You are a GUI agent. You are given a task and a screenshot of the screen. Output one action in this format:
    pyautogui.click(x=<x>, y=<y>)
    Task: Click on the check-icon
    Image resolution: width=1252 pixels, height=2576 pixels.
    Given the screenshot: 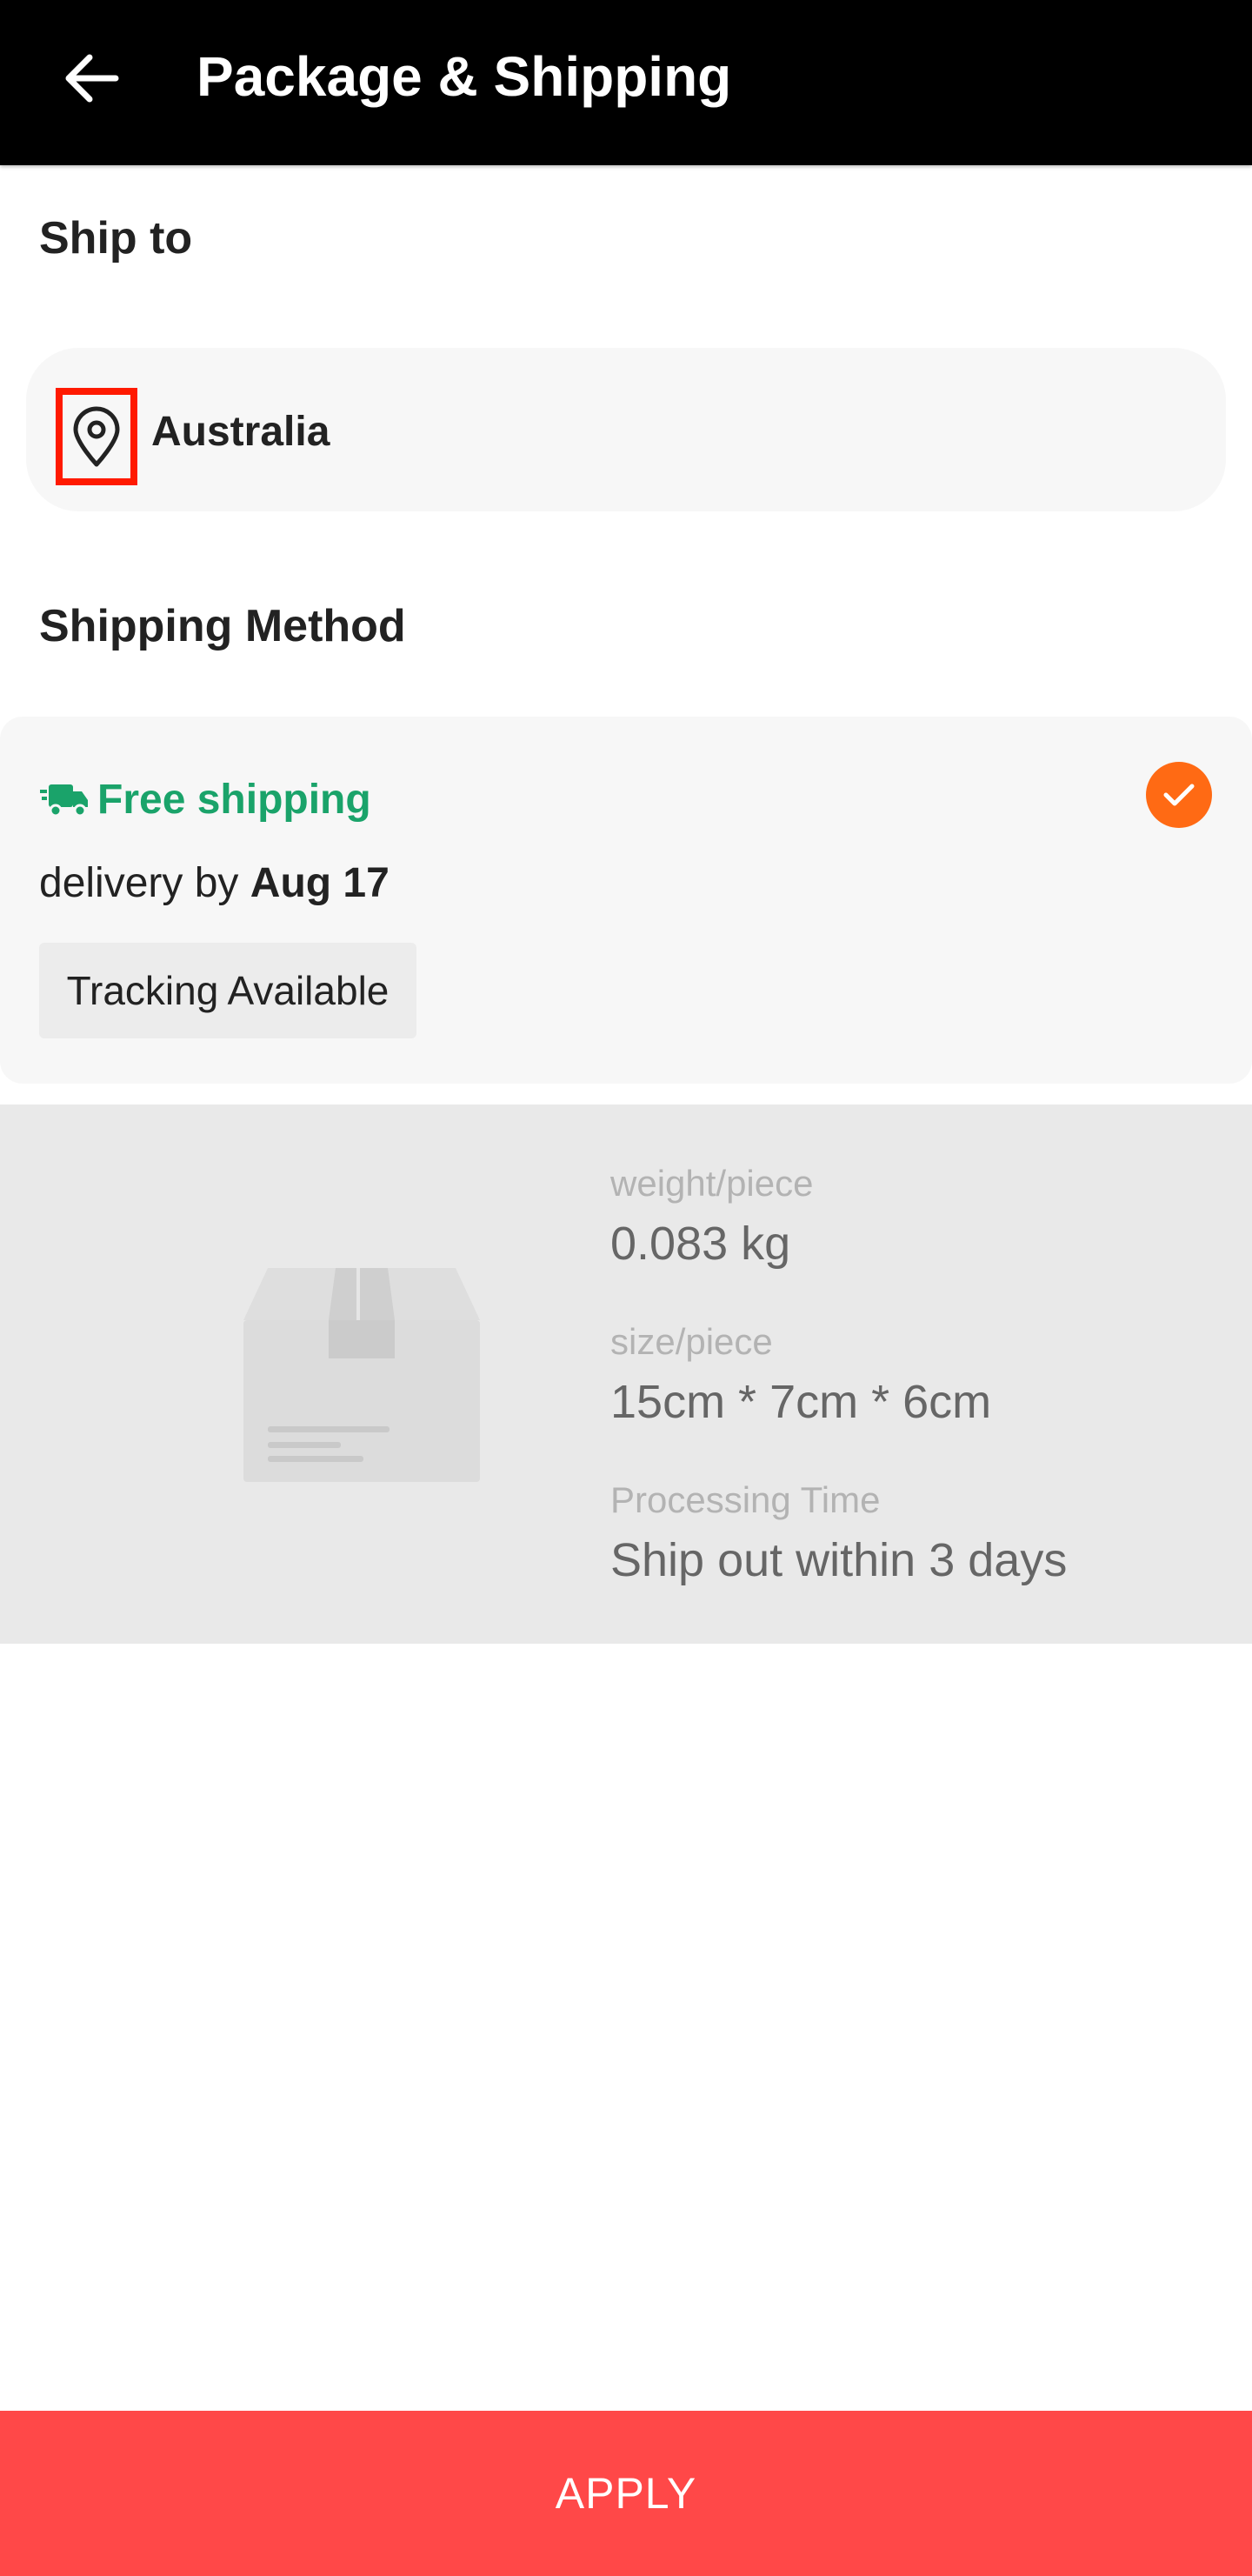 What is the action you would take?
    pyautogui.click(x=1179, y=795)
    